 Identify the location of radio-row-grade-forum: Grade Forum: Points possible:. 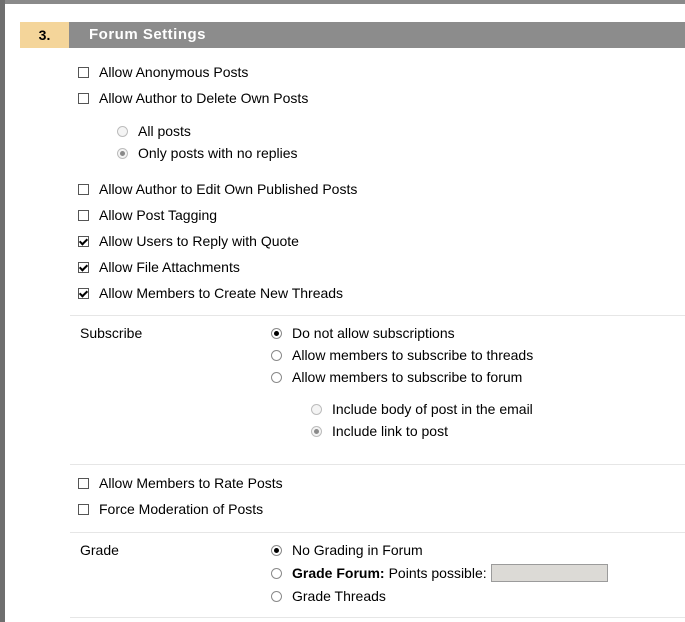
(439, 573).